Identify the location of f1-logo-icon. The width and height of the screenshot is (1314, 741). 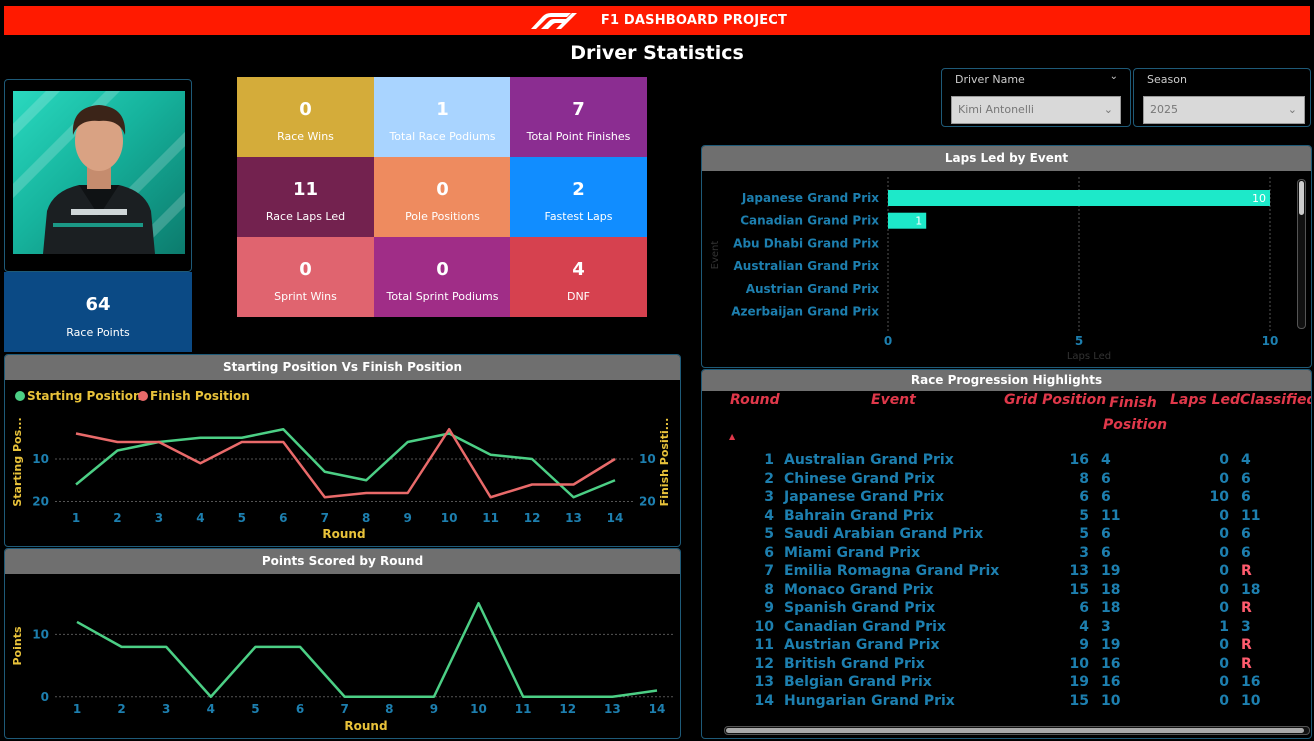
(553, 20).